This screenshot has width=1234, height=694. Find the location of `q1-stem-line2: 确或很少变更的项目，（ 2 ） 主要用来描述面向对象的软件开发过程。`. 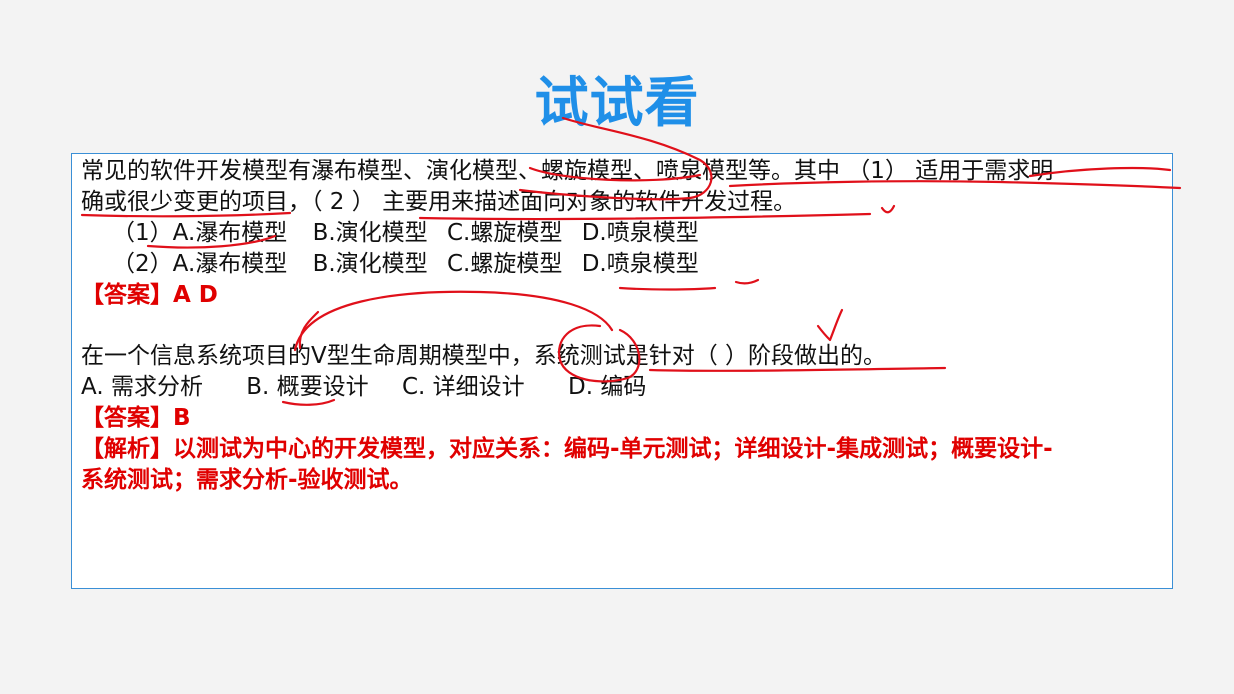

q1-stem-line2: 确或很少变更的项目，（ 2 ） 主要用来描述面向对象的软件开发过程。 is located at coordinates (439, 202).